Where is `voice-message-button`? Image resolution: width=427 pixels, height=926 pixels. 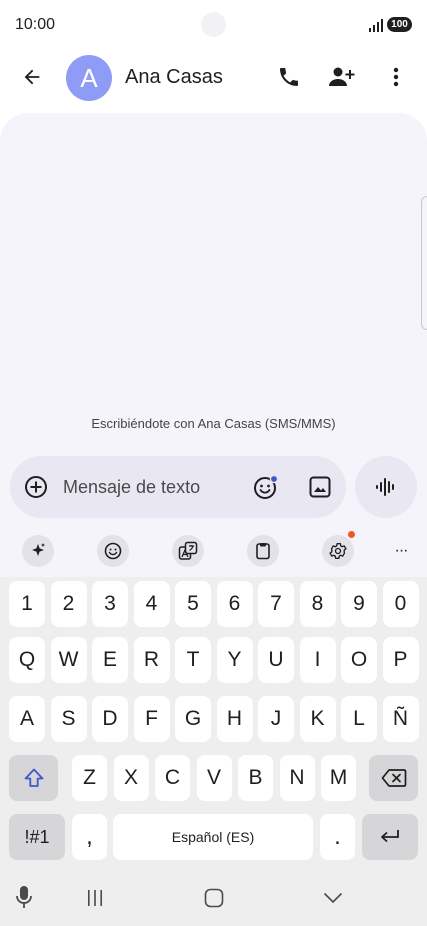
voice-message-button is located at coordinates (386, 487).